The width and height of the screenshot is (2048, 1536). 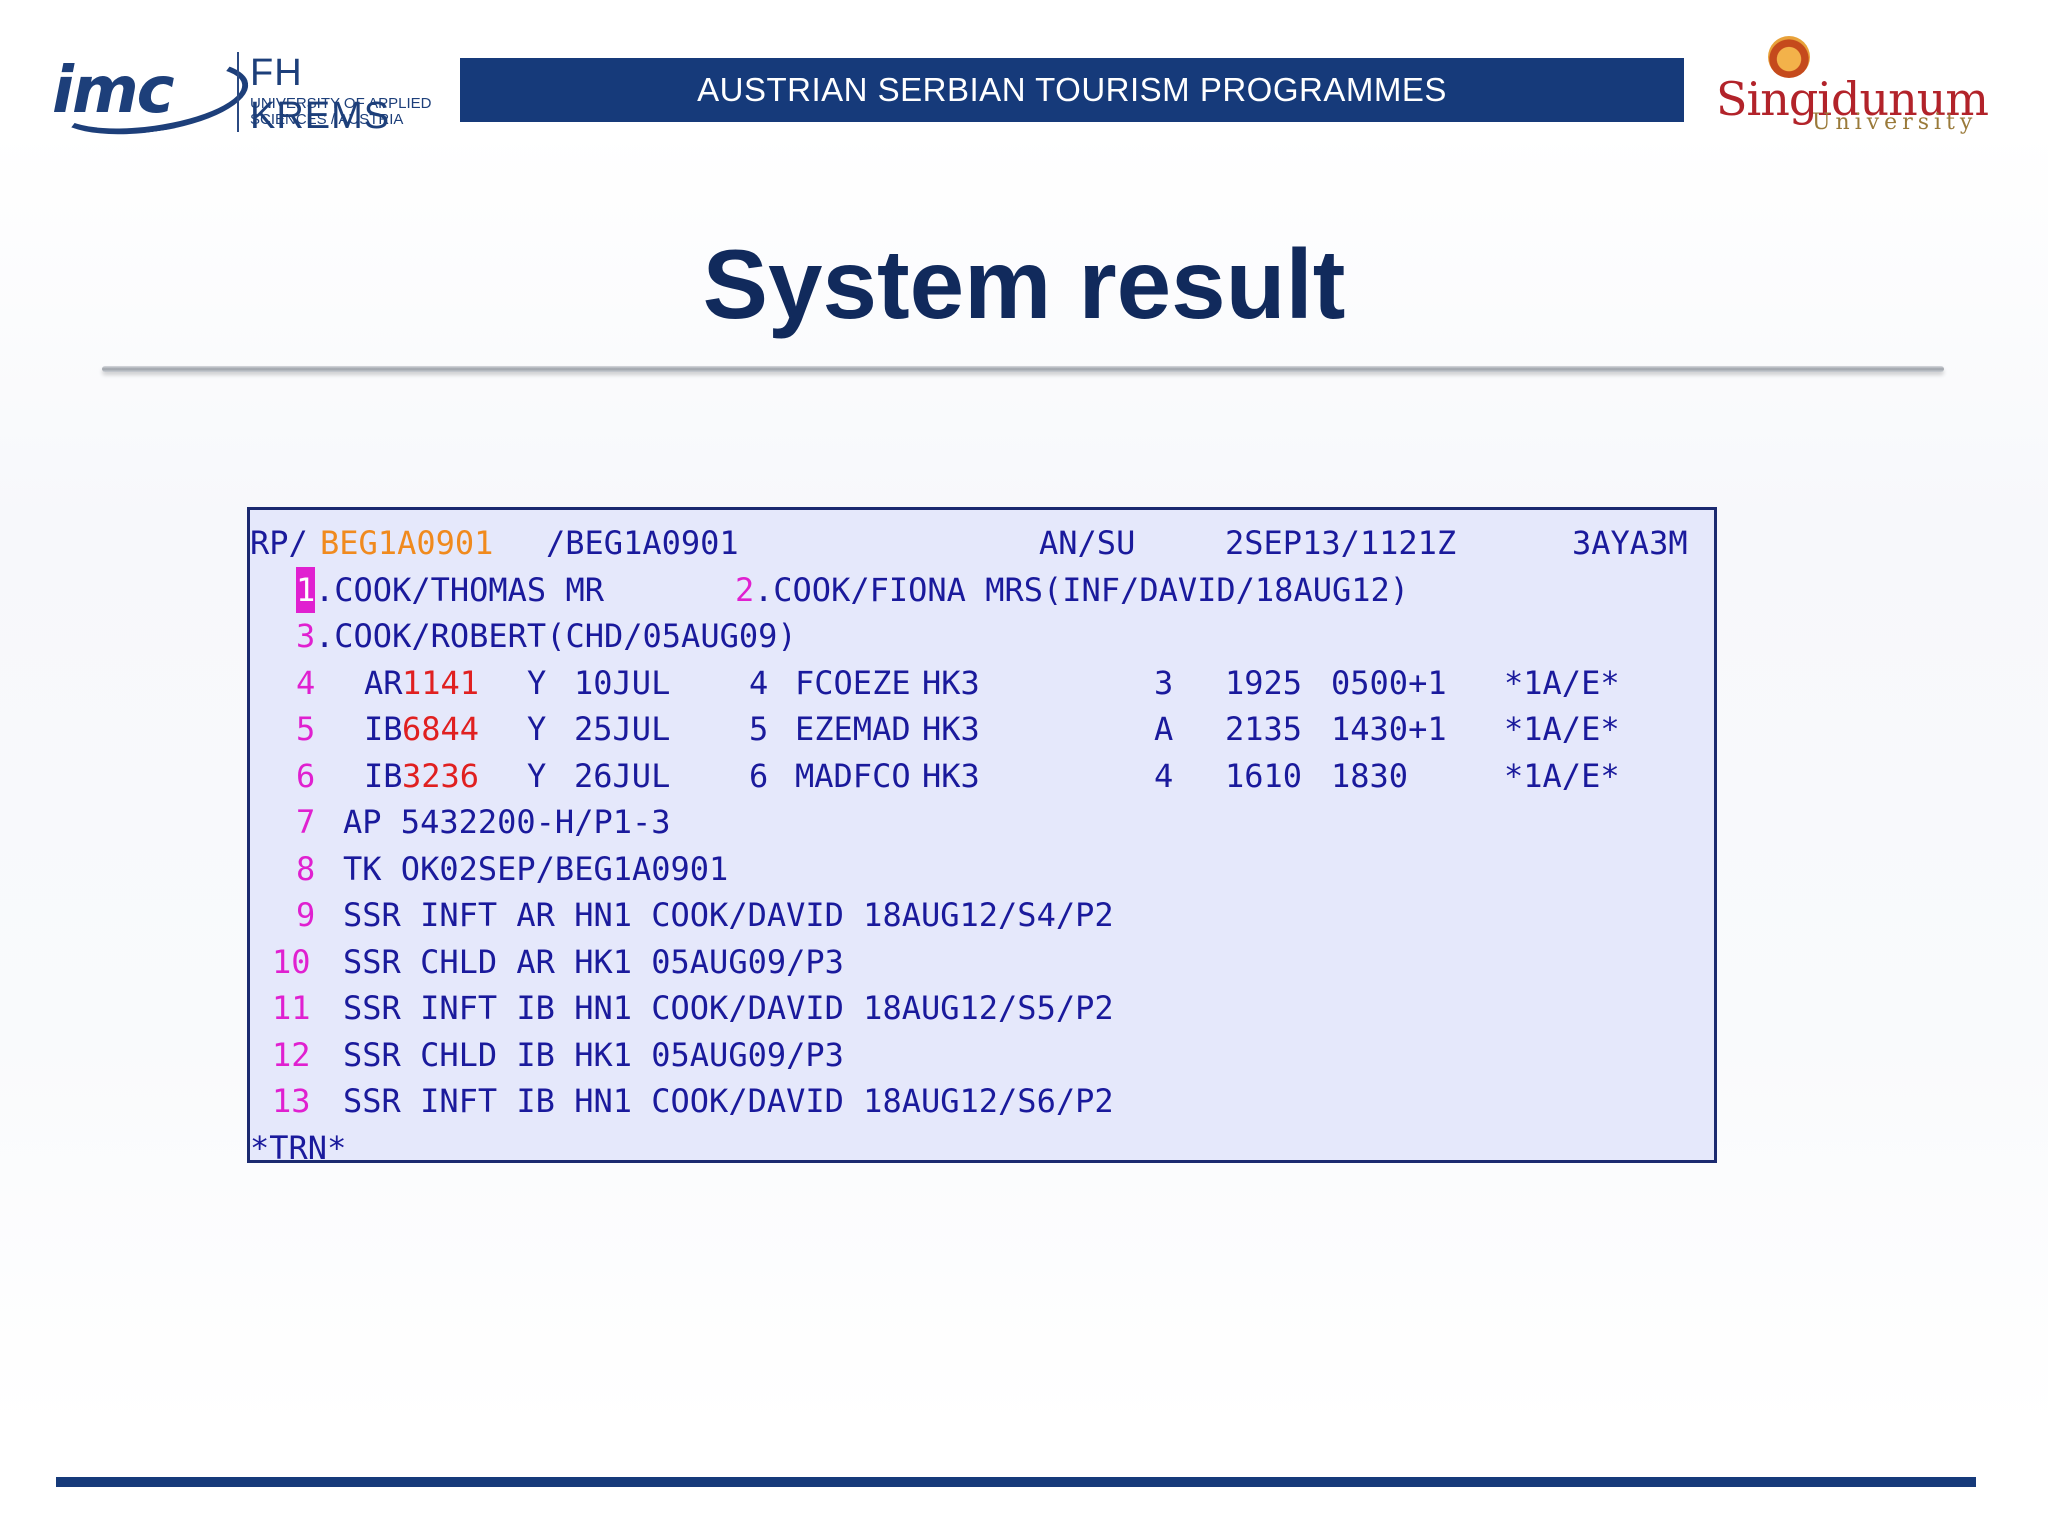 What do you see at coordinates (593, 1054) in the screenshot?
I see `element-text: SSR CHLD IB HK1 05AUG09/P3` at bounding box center [593, 1054].